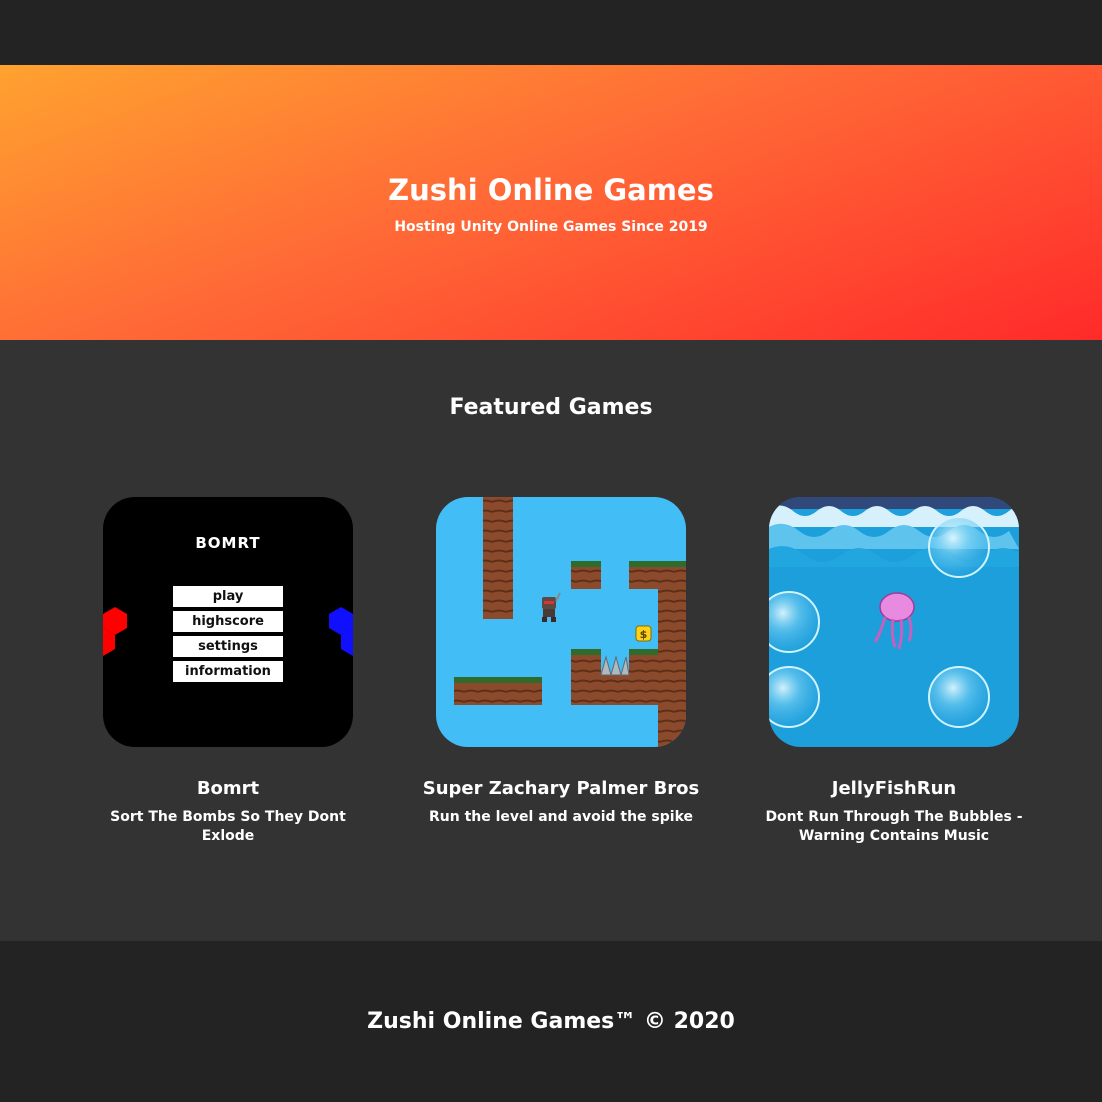 The image size is (1102, 1102). Describe the element at coordinates (644, 634) in the screenshot. I see `coin-symbol: $` at that location.